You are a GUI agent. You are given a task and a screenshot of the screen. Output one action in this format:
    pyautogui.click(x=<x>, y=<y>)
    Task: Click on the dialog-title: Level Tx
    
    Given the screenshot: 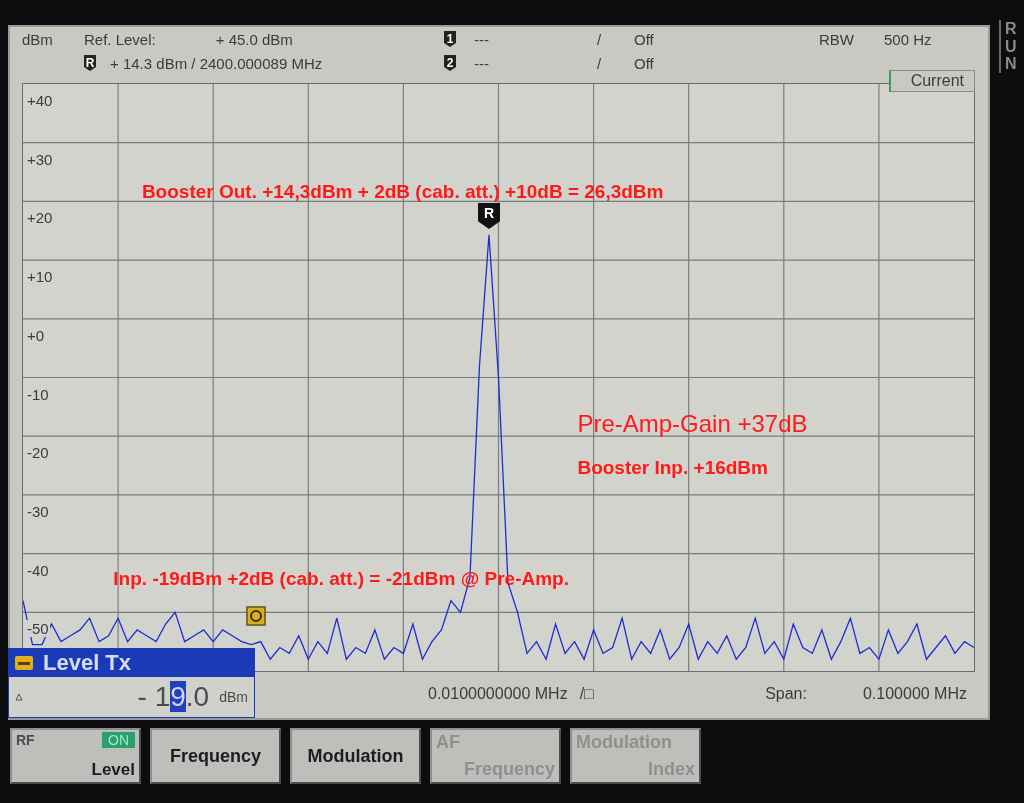 What is the action you would take?
    pyautogui.click(x=87, y=663)
    